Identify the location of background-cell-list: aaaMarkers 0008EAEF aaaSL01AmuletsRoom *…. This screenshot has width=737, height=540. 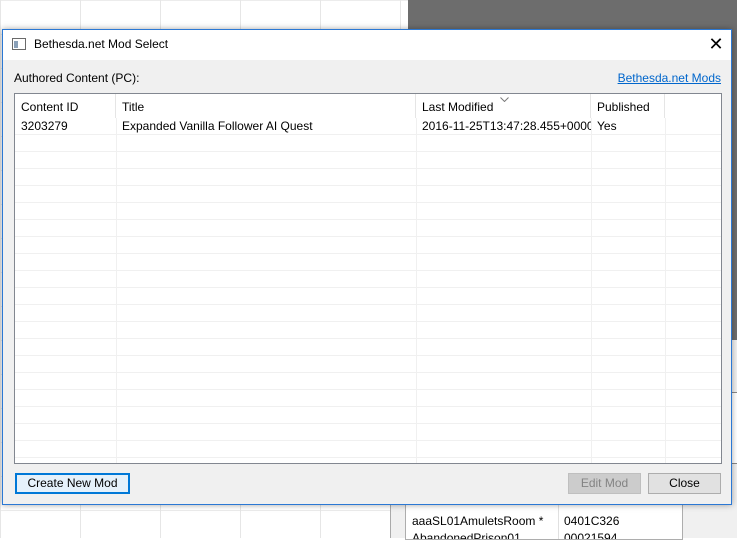
(544, 520).